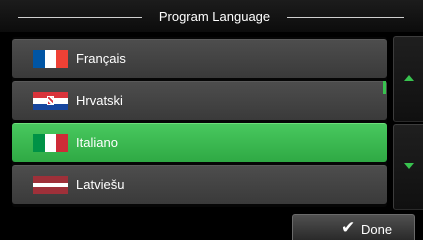 This screenshot has height=240, width=423. Describe the element at coordinates (199, 58) in the screenshot. I see `list-item-francais: Français` at that location.